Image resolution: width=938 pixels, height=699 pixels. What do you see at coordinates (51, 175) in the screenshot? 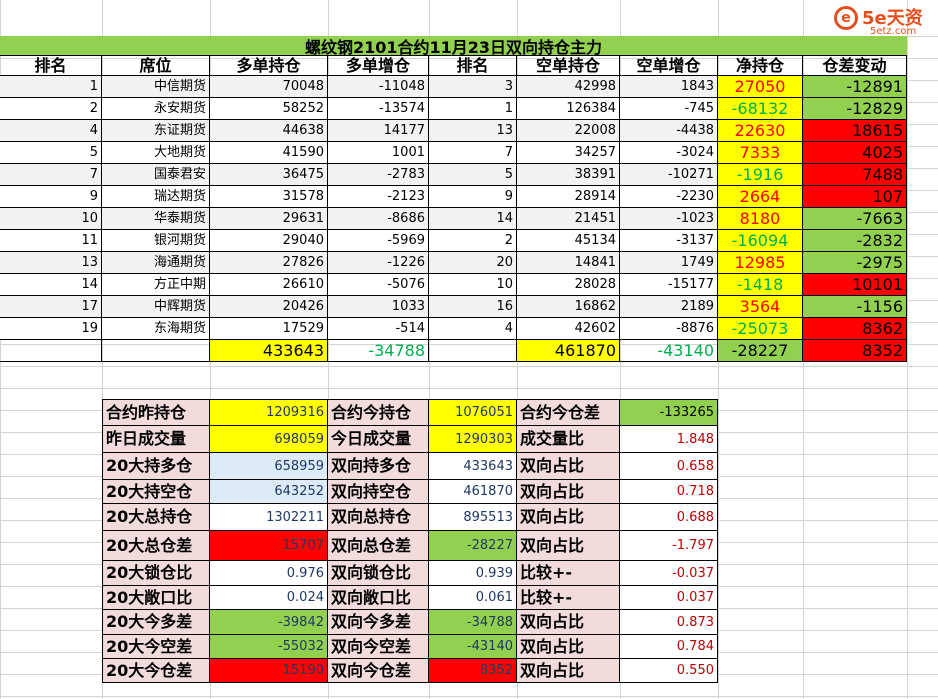
I see `table-cell-rank: 7` at bounding box center [51, 175].